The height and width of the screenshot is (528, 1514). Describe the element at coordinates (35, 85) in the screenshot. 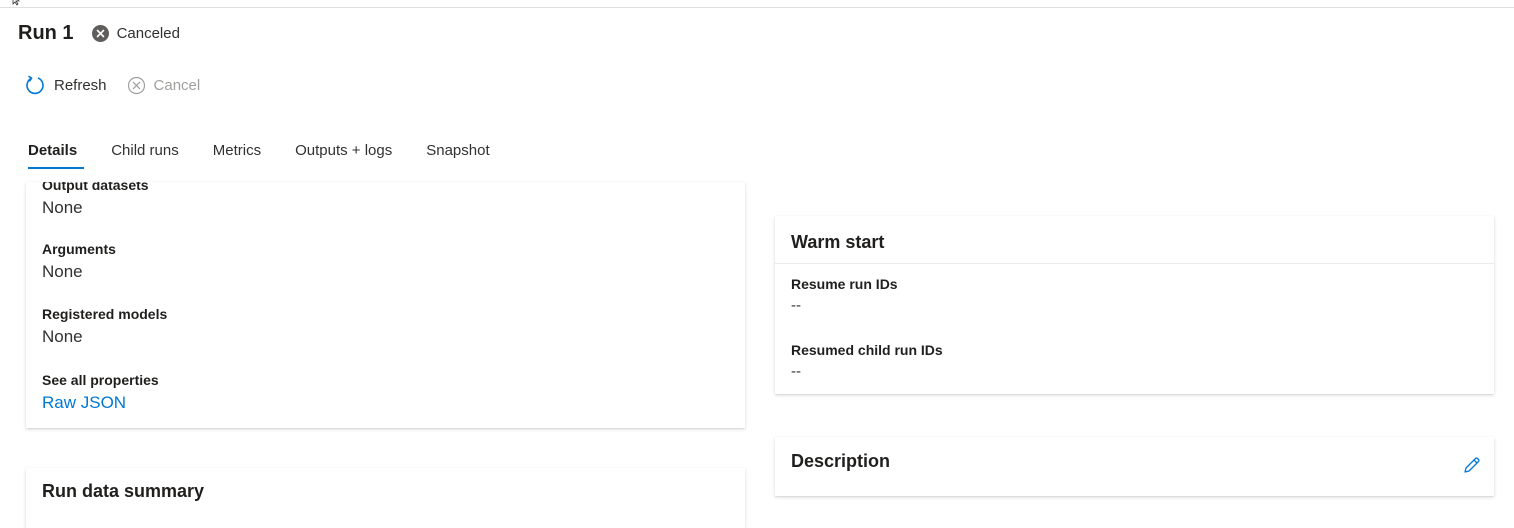

I see `refresh-icon` at that location.